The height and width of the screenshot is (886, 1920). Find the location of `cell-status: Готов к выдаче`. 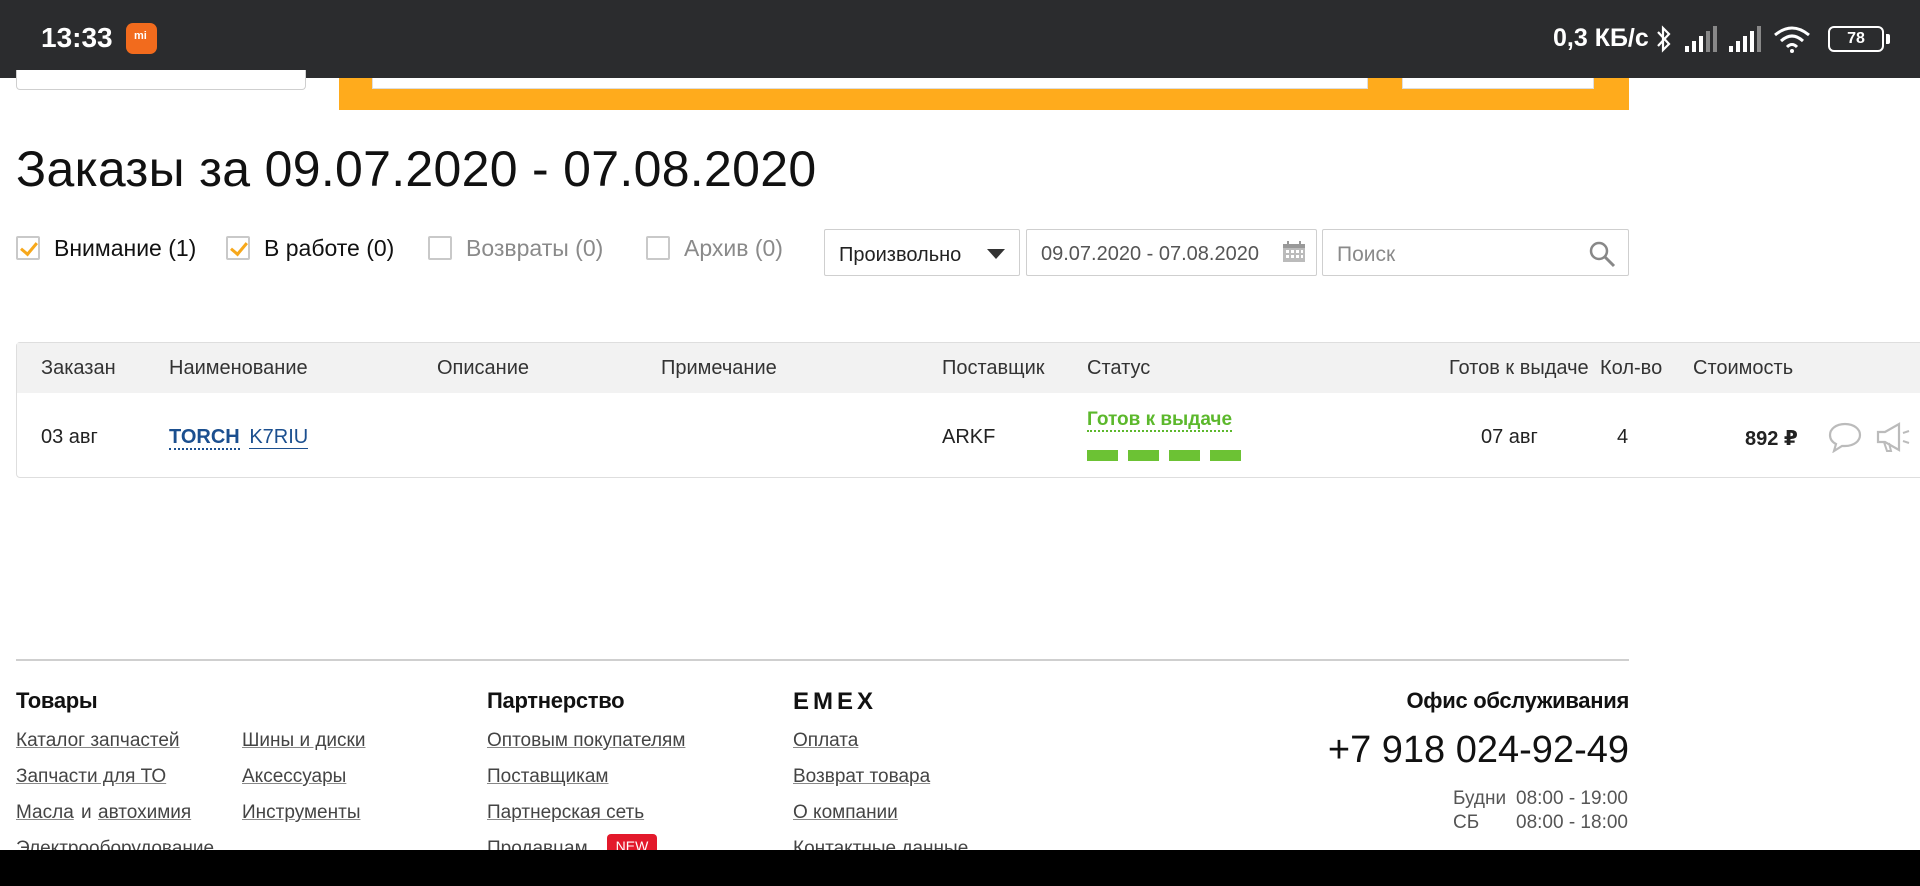

cell-status: Готов к выдаче is located at coordinates (1160, 420).